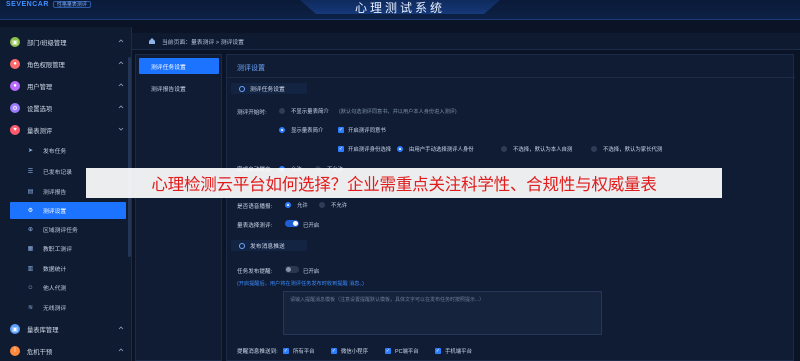 The height and width of the screenshot is (361, 800). Describe the element at coordinates (178, 207) in the screenshot. I see `settings-subnav: 测评任务设置 测评报告设置` at that location.